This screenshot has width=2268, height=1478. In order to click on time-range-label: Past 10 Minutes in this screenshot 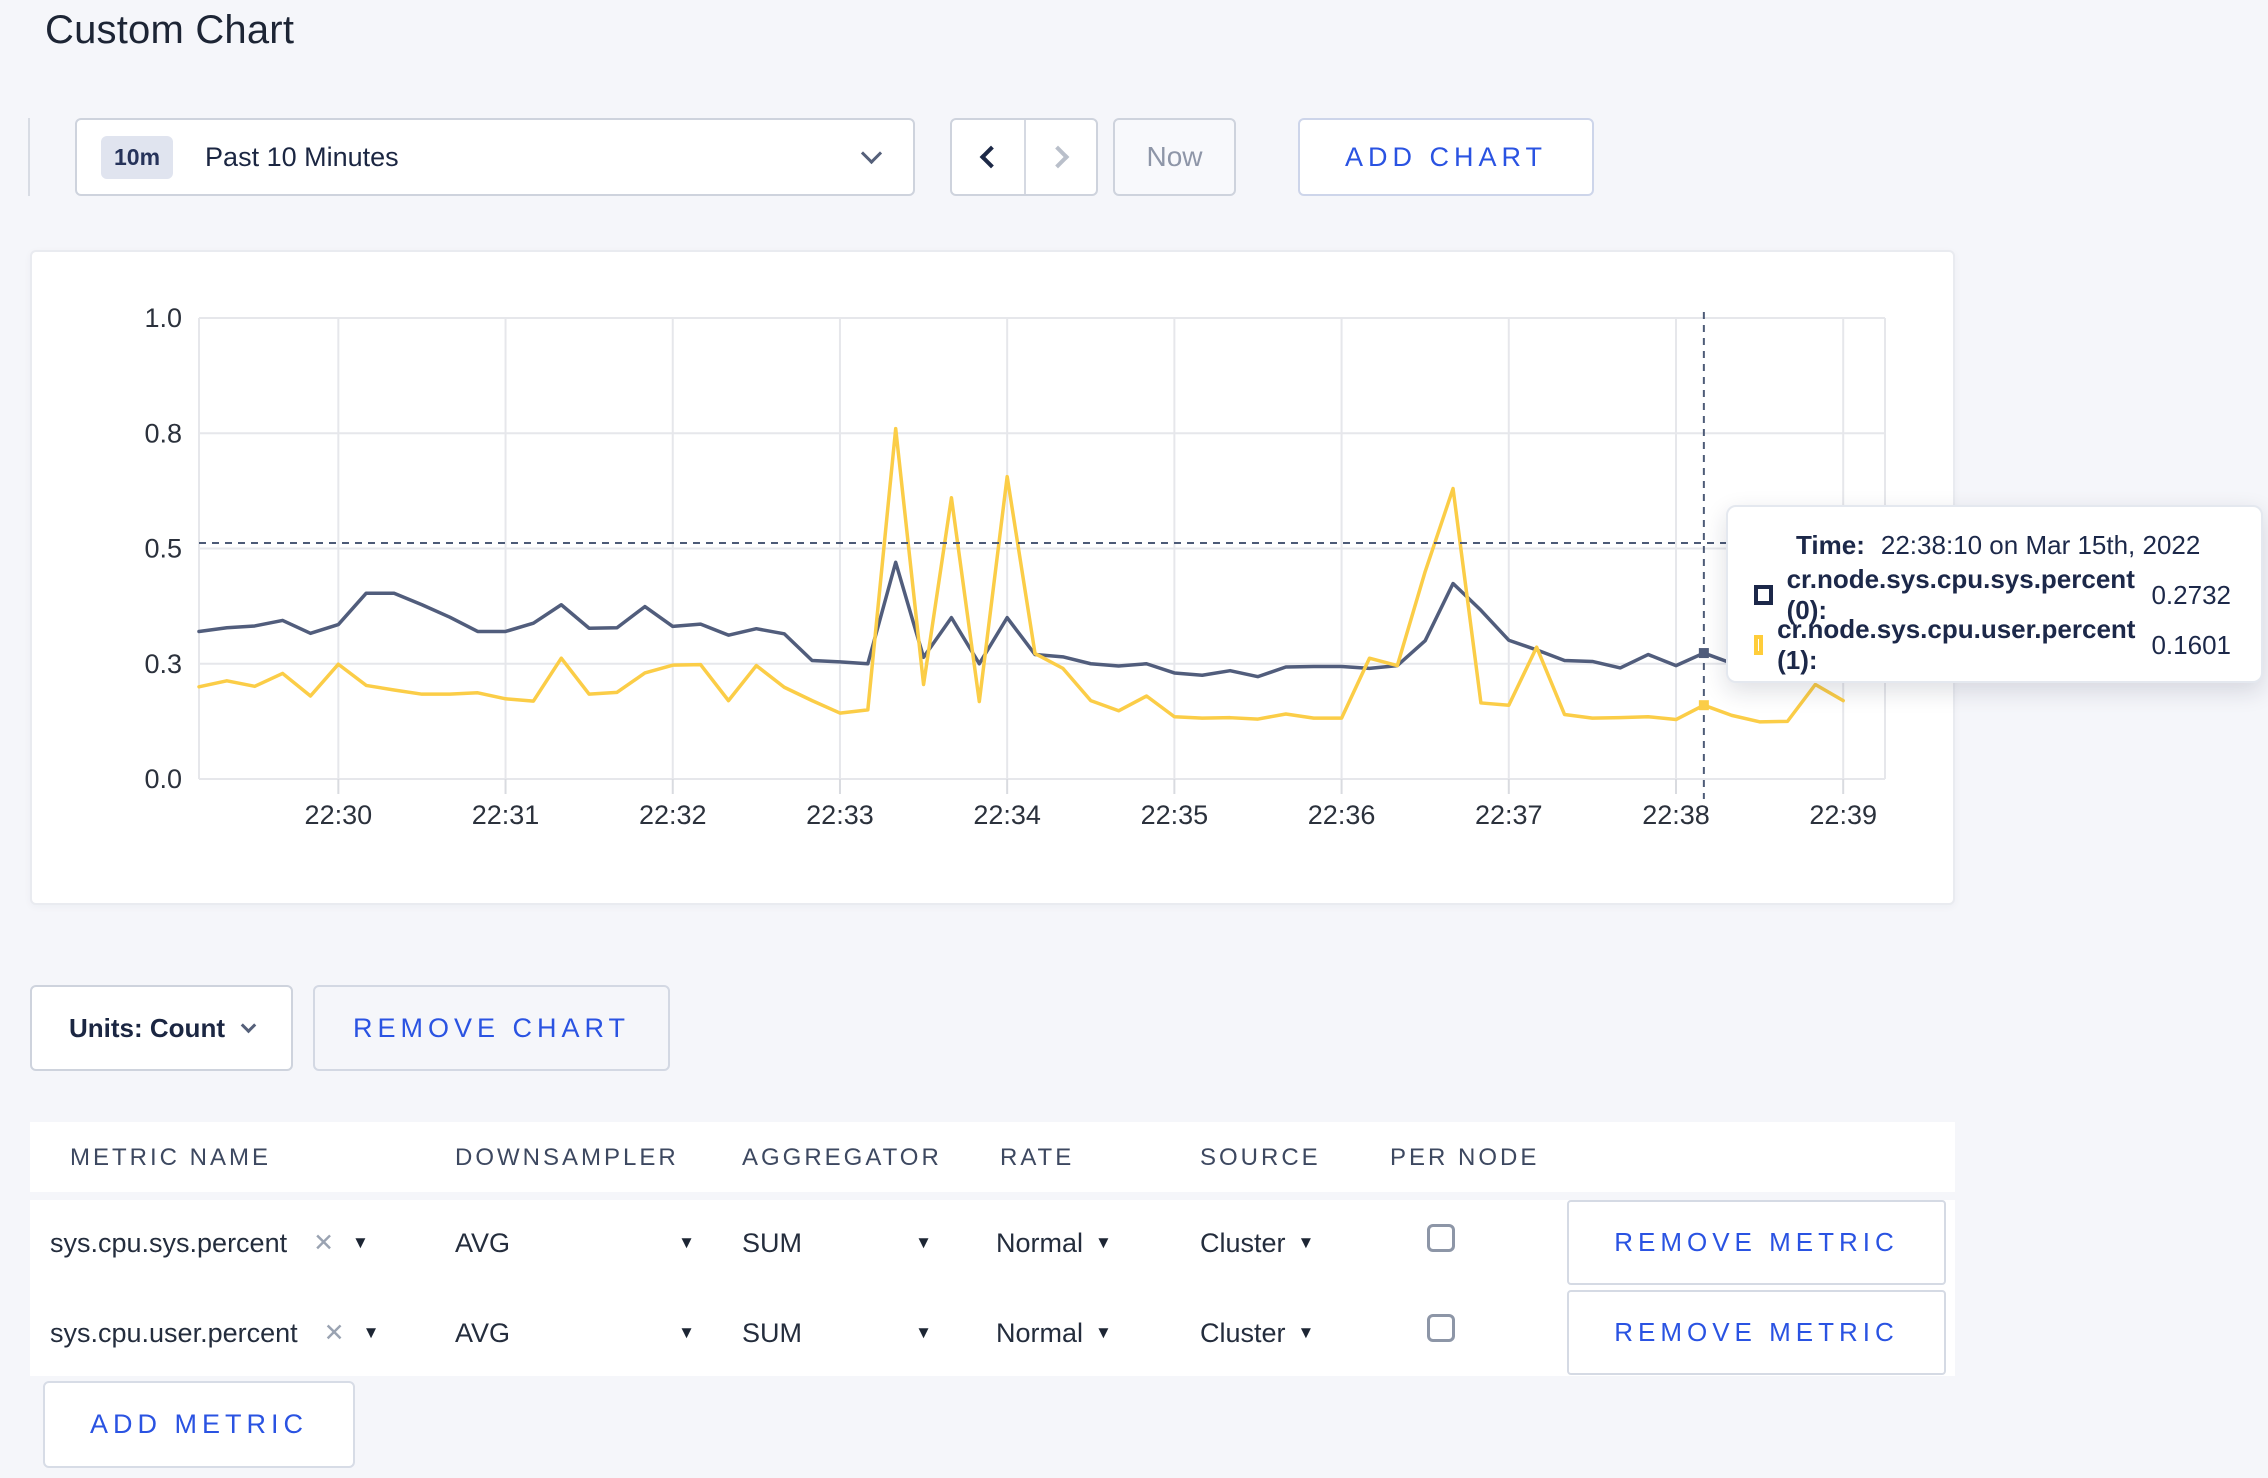, I will do `click(302, 156)`.